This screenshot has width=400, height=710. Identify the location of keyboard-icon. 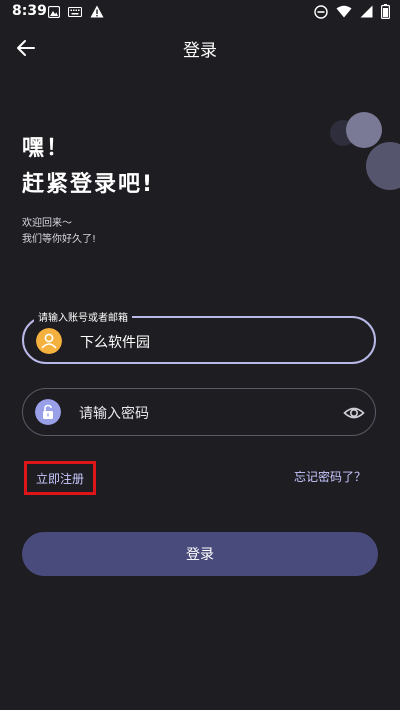
(75, 11).